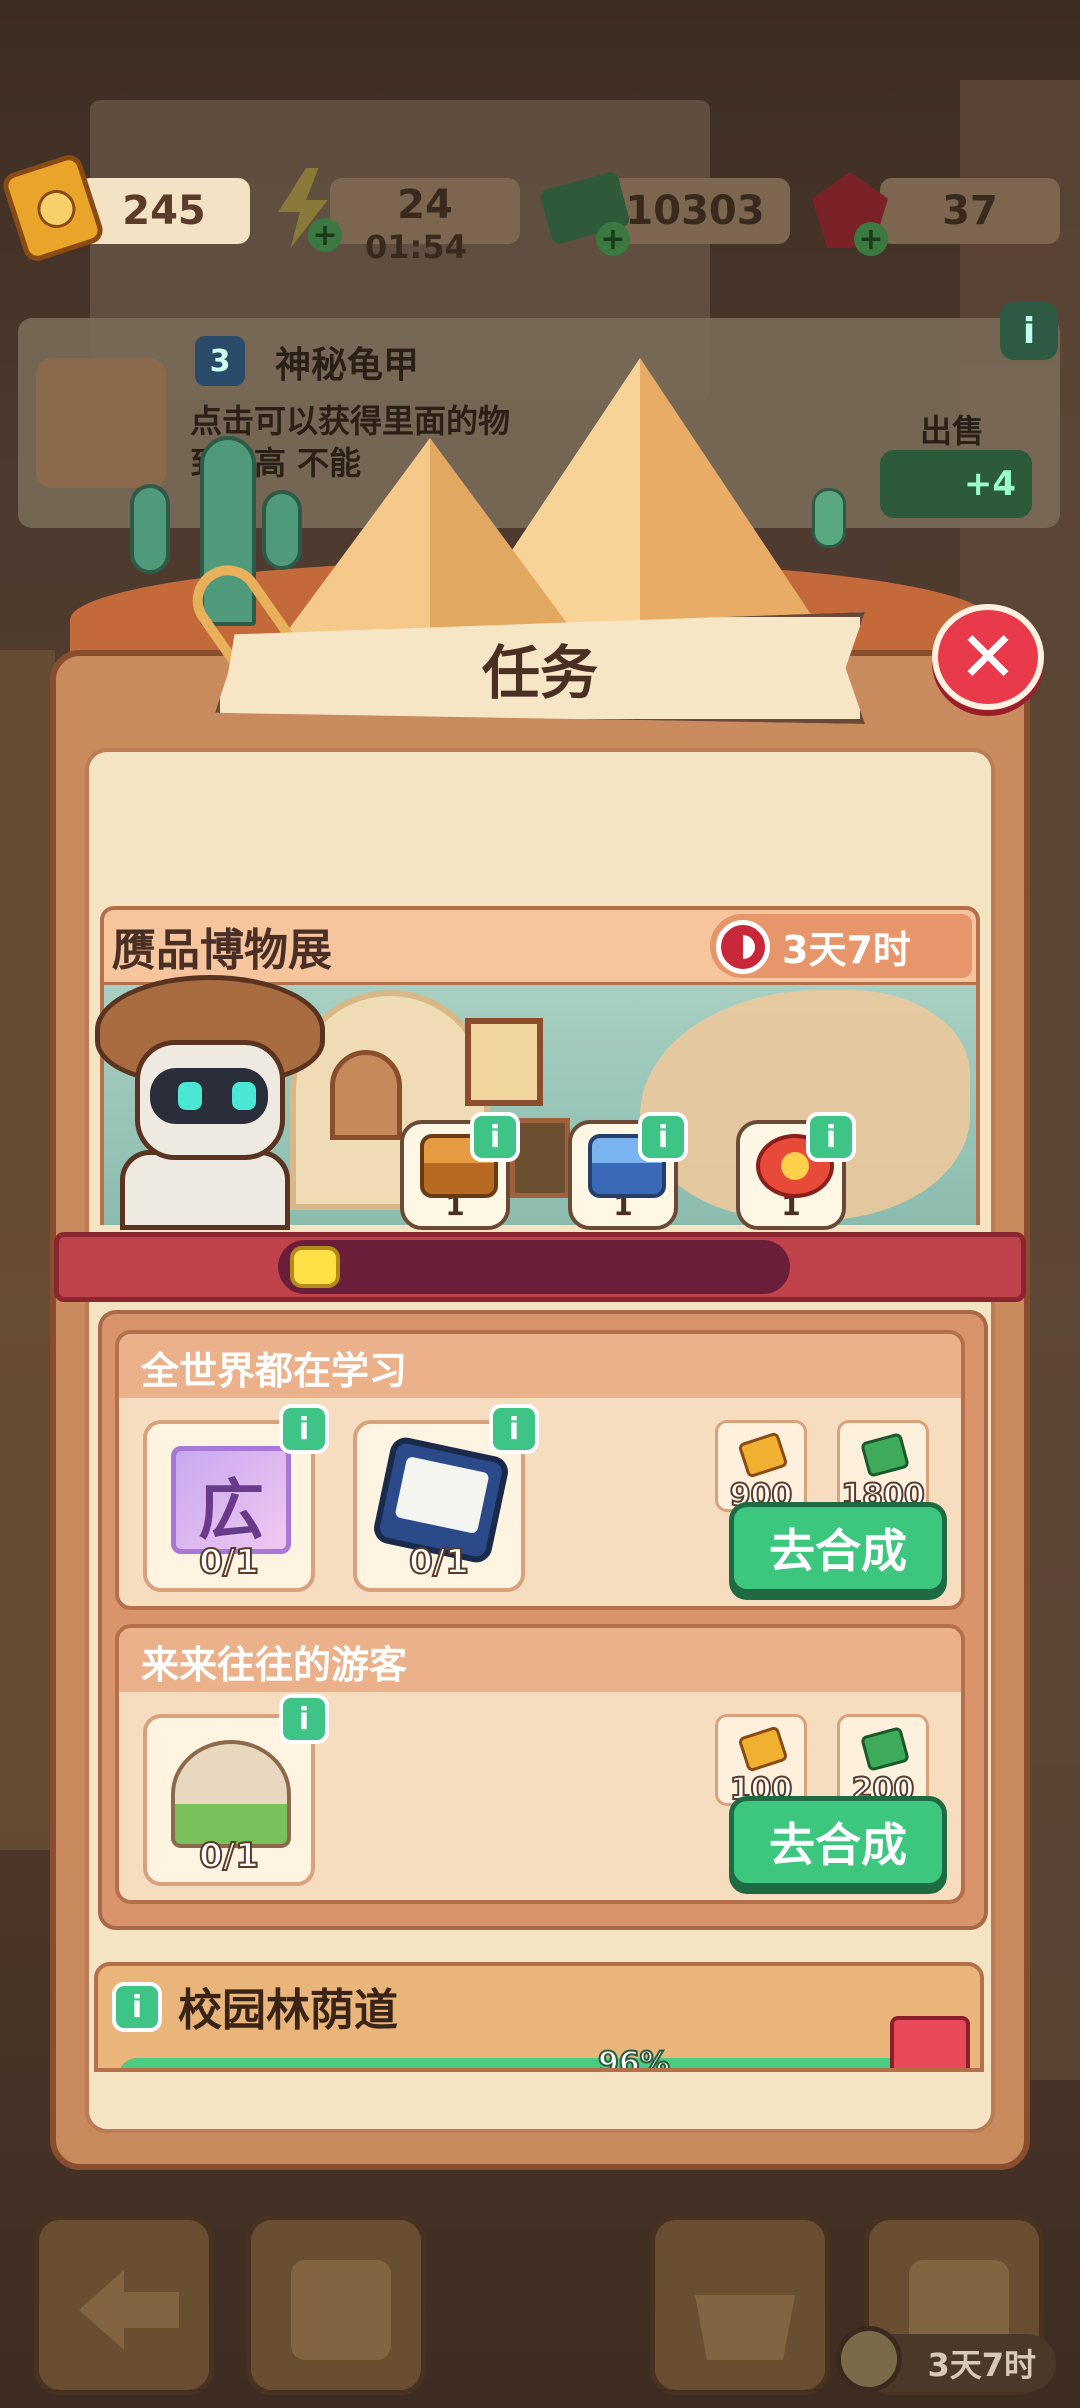 This screenshot has width=1080, height=2408. I want to click on close-button: ✕, so click(988, 657).